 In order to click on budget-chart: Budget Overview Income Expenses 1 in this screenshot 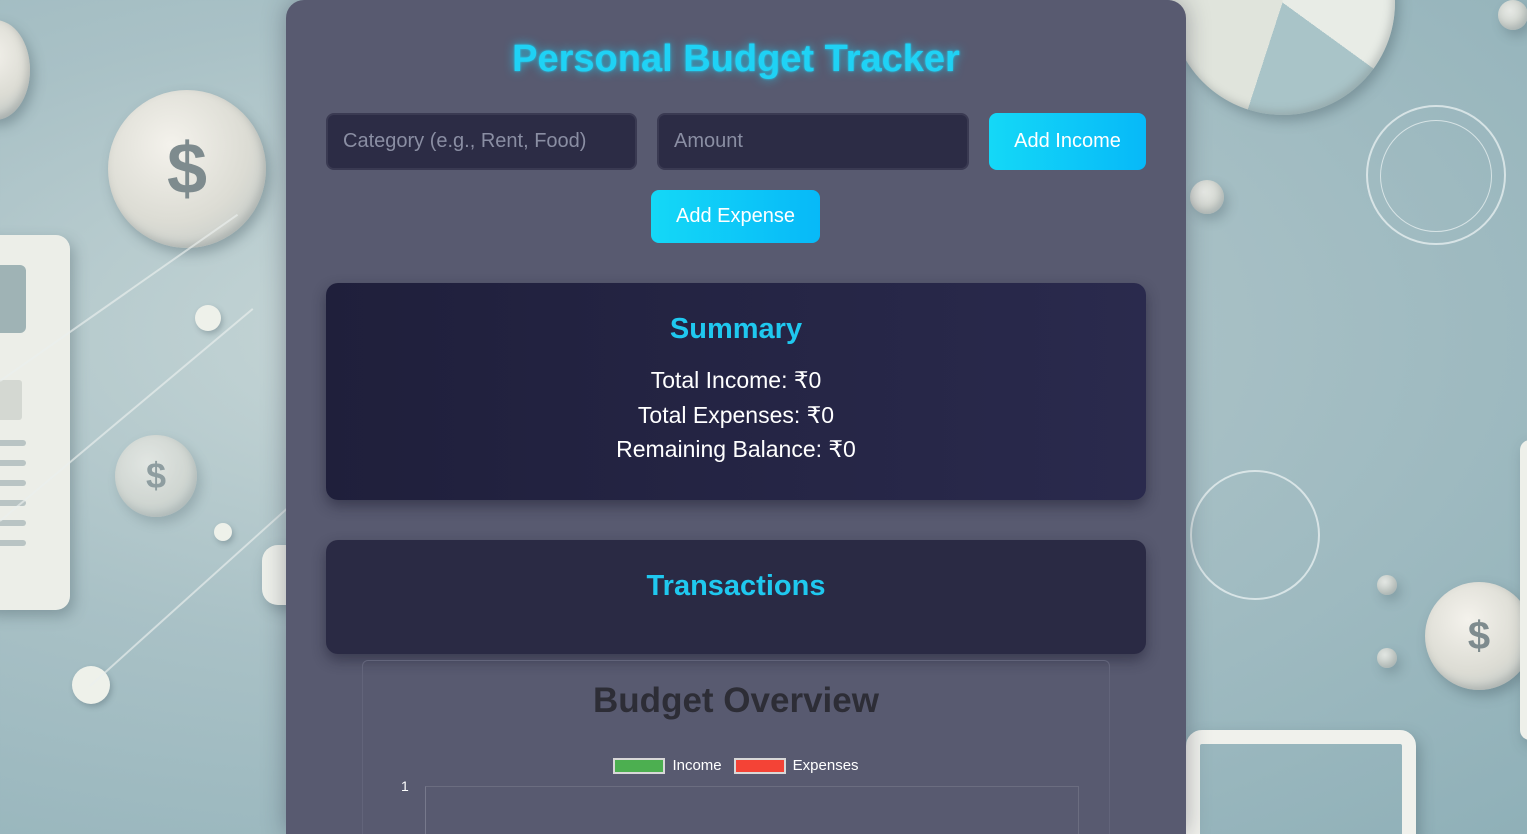, I will do `click(736, 747)`.